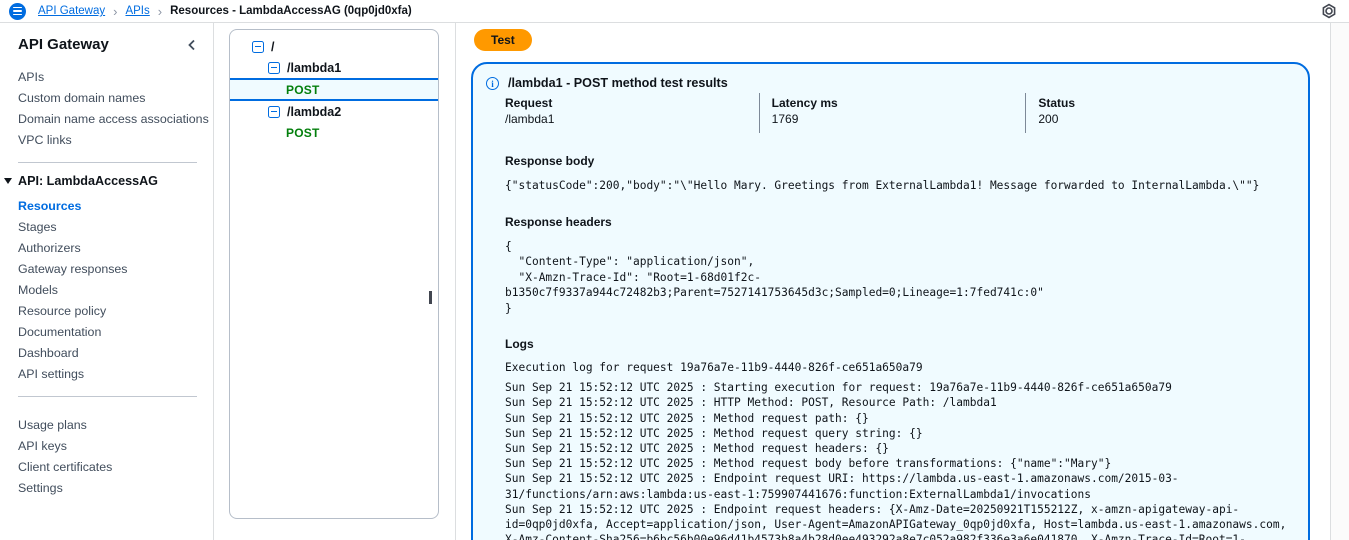  I want to click on sidebar-item-resource-policy: Resource policy, so click(108, 311).